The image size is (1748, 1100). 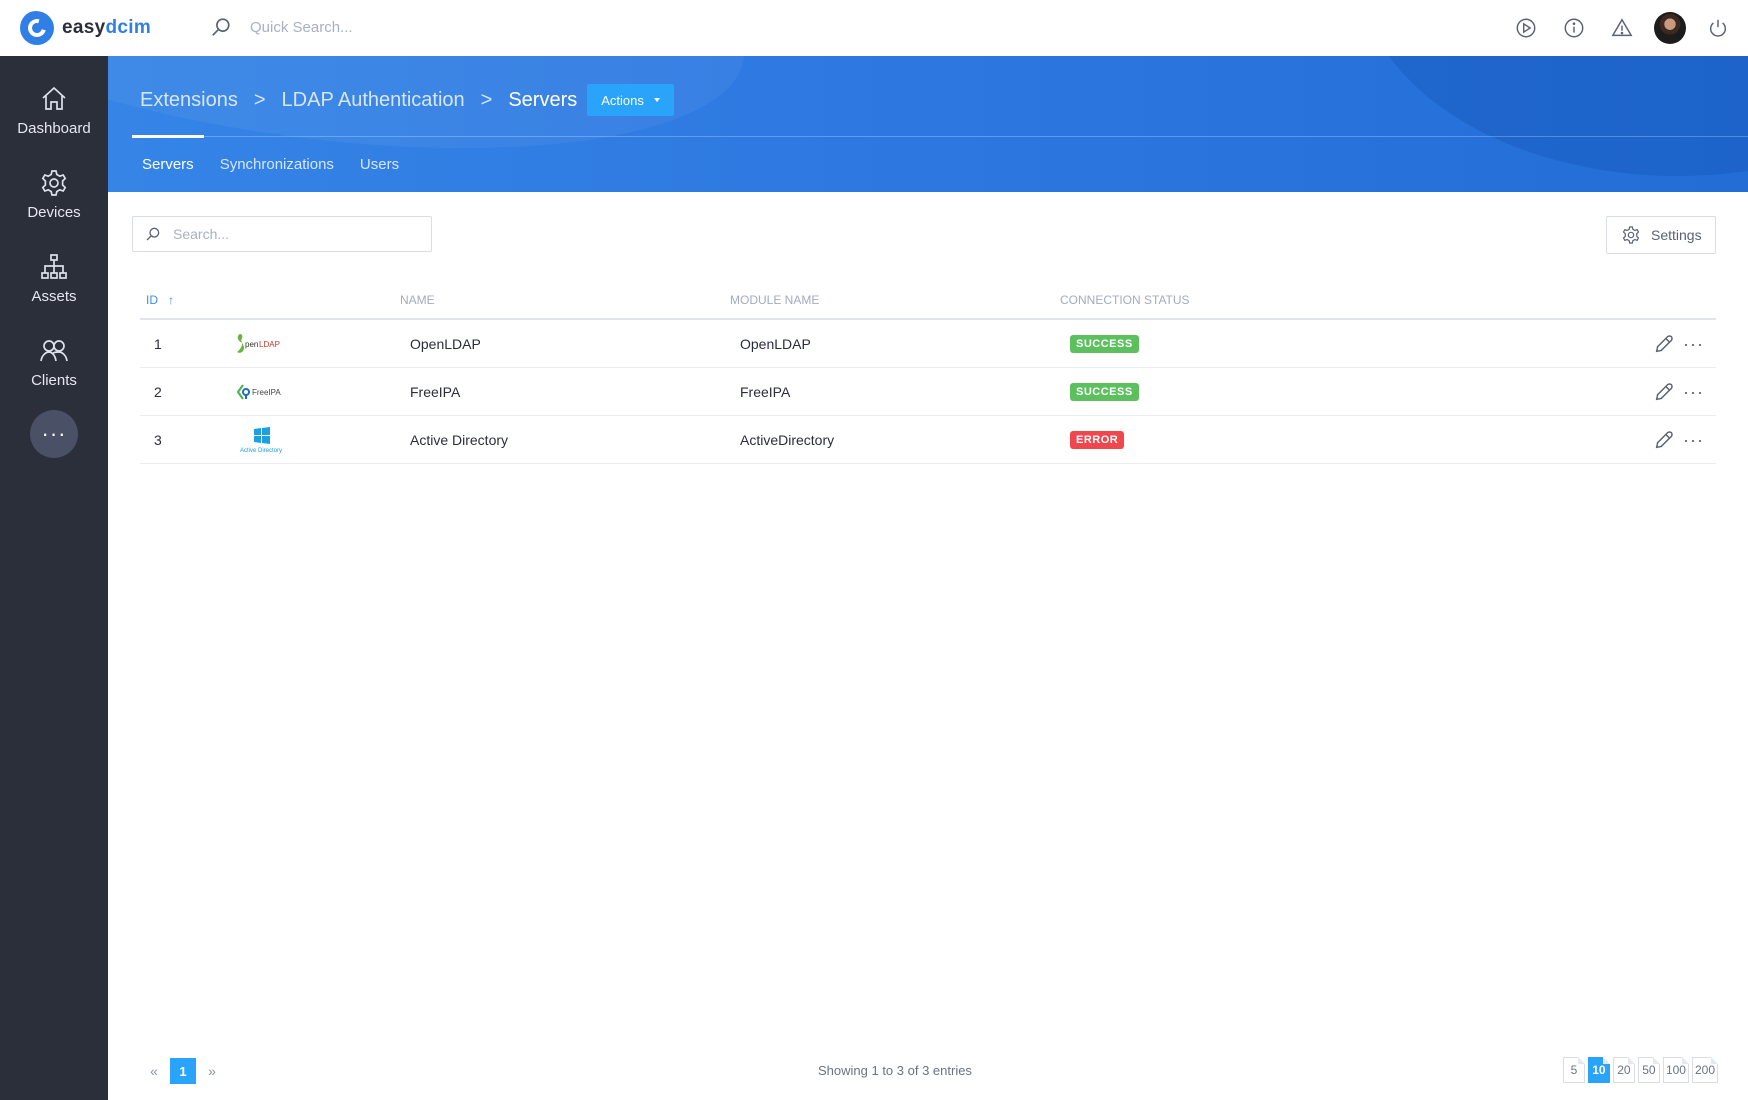 What do you see at coordinates (630, 100) in the screenshot?
I see `actions-dropdown-button: Actions` at bounding box center [630, 100].